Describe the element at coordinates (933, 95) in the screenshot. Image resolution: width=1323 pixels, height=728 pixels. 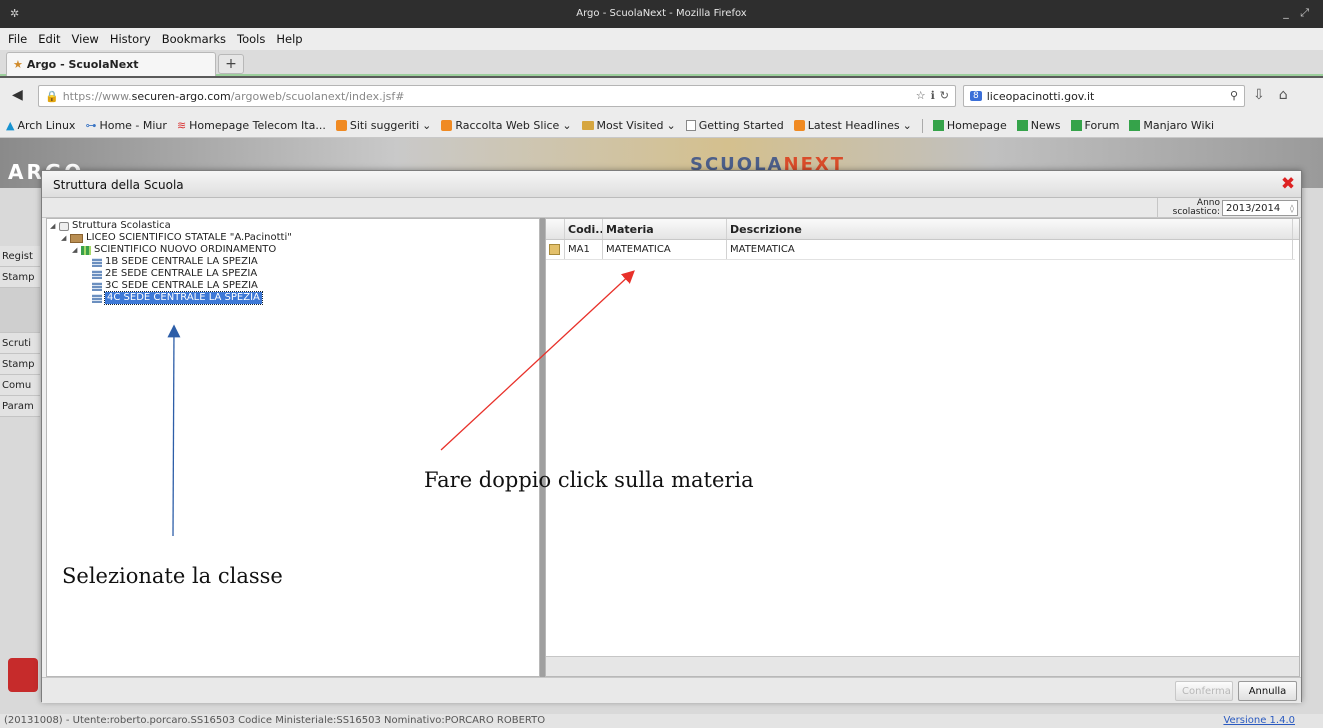
I see `site-info-icon: ℹ` at that location.